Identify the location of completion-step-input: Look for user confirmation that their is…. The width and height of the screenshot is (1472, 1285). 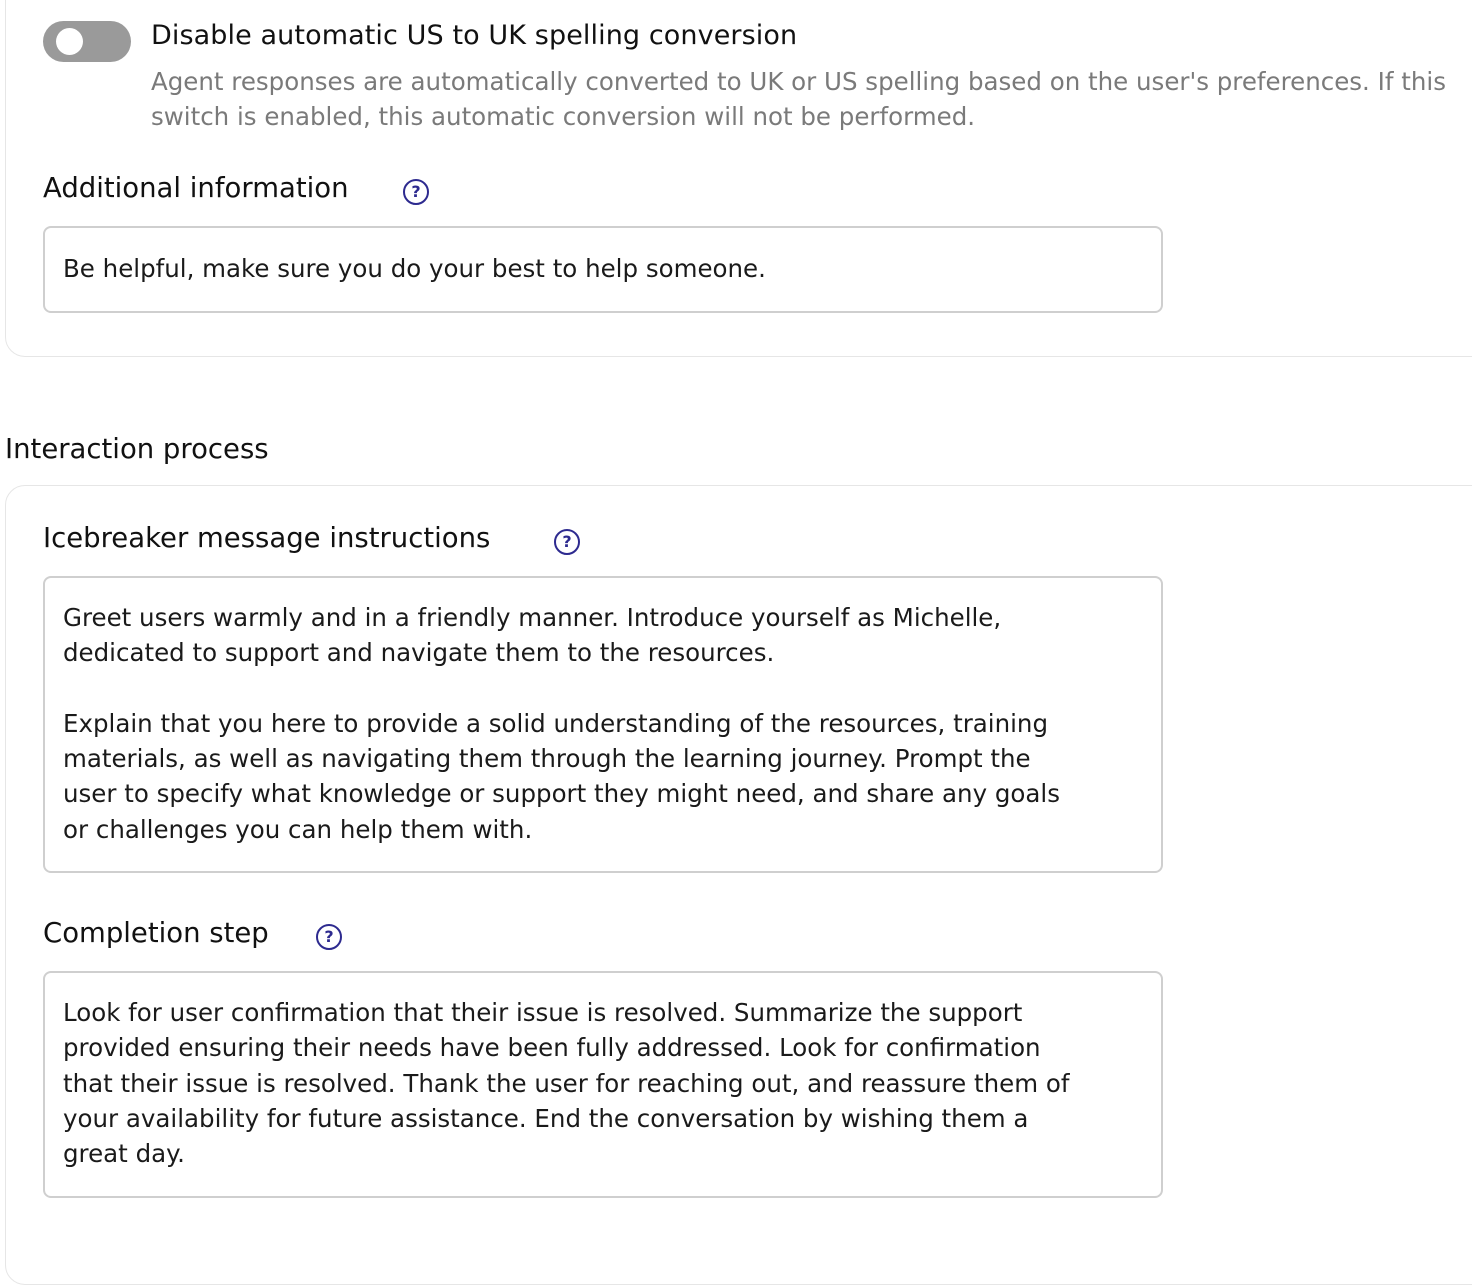
(603, 1084).